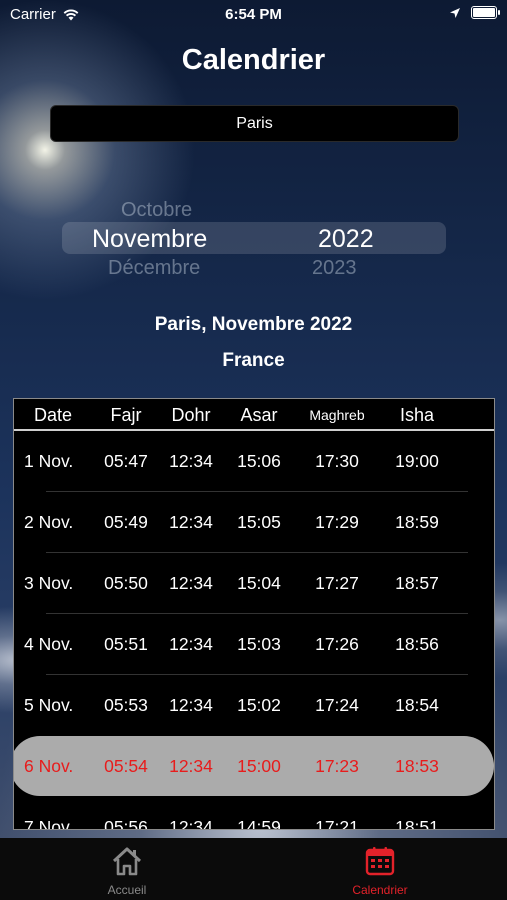 This screenshot has height=900, width=507. Describe the element at coordinates (259, 415) in the screenshot. I see `header-asar: Asar` at that location.